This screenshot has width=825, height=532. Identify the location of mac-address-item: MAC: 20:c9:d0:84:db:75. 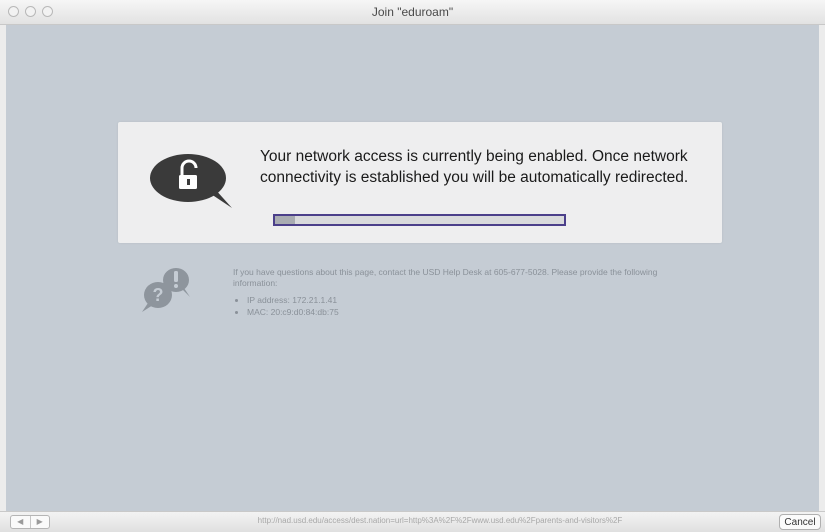
(470, 312).